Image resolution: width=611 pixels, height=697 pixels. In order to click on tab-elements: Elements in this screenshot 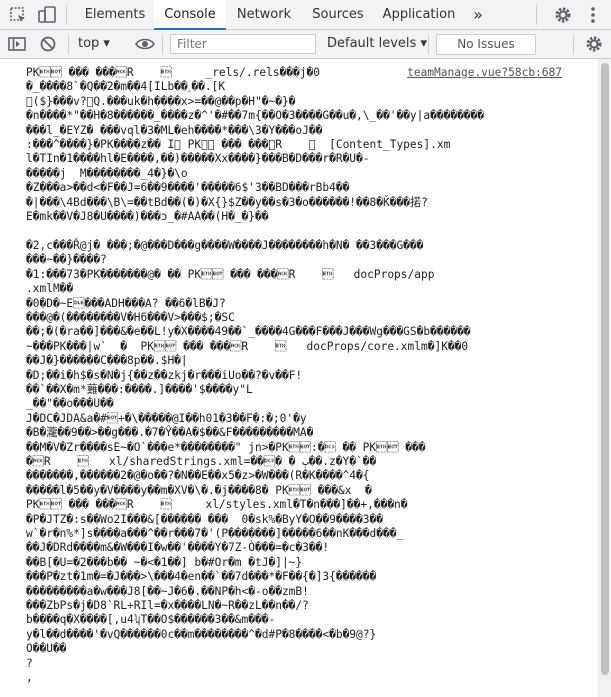, I will do `click(115, 14)`.